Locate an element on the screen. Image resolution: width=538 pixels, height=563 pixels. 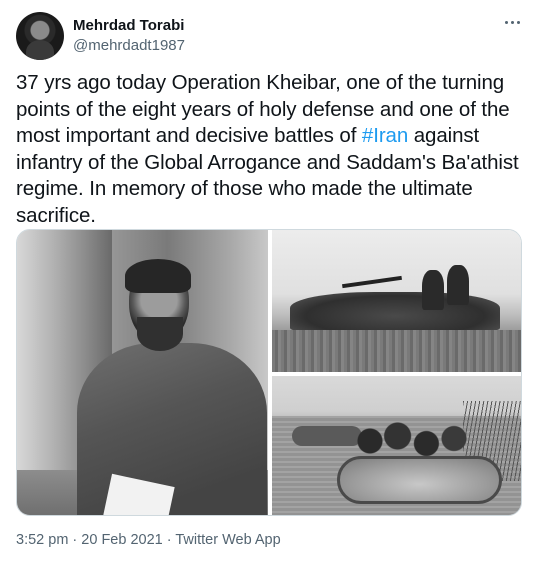
tweet-header: Mehrdad Torabi @mehrdadt1987 is located at coordinates (269, 36).